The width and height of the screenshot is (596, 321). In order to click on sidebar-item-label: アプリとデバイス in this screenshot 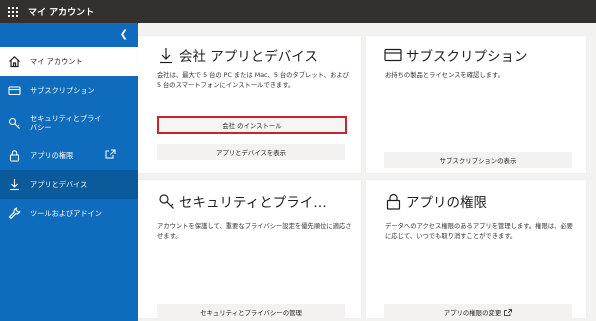, I will do `click(59, 184)`.